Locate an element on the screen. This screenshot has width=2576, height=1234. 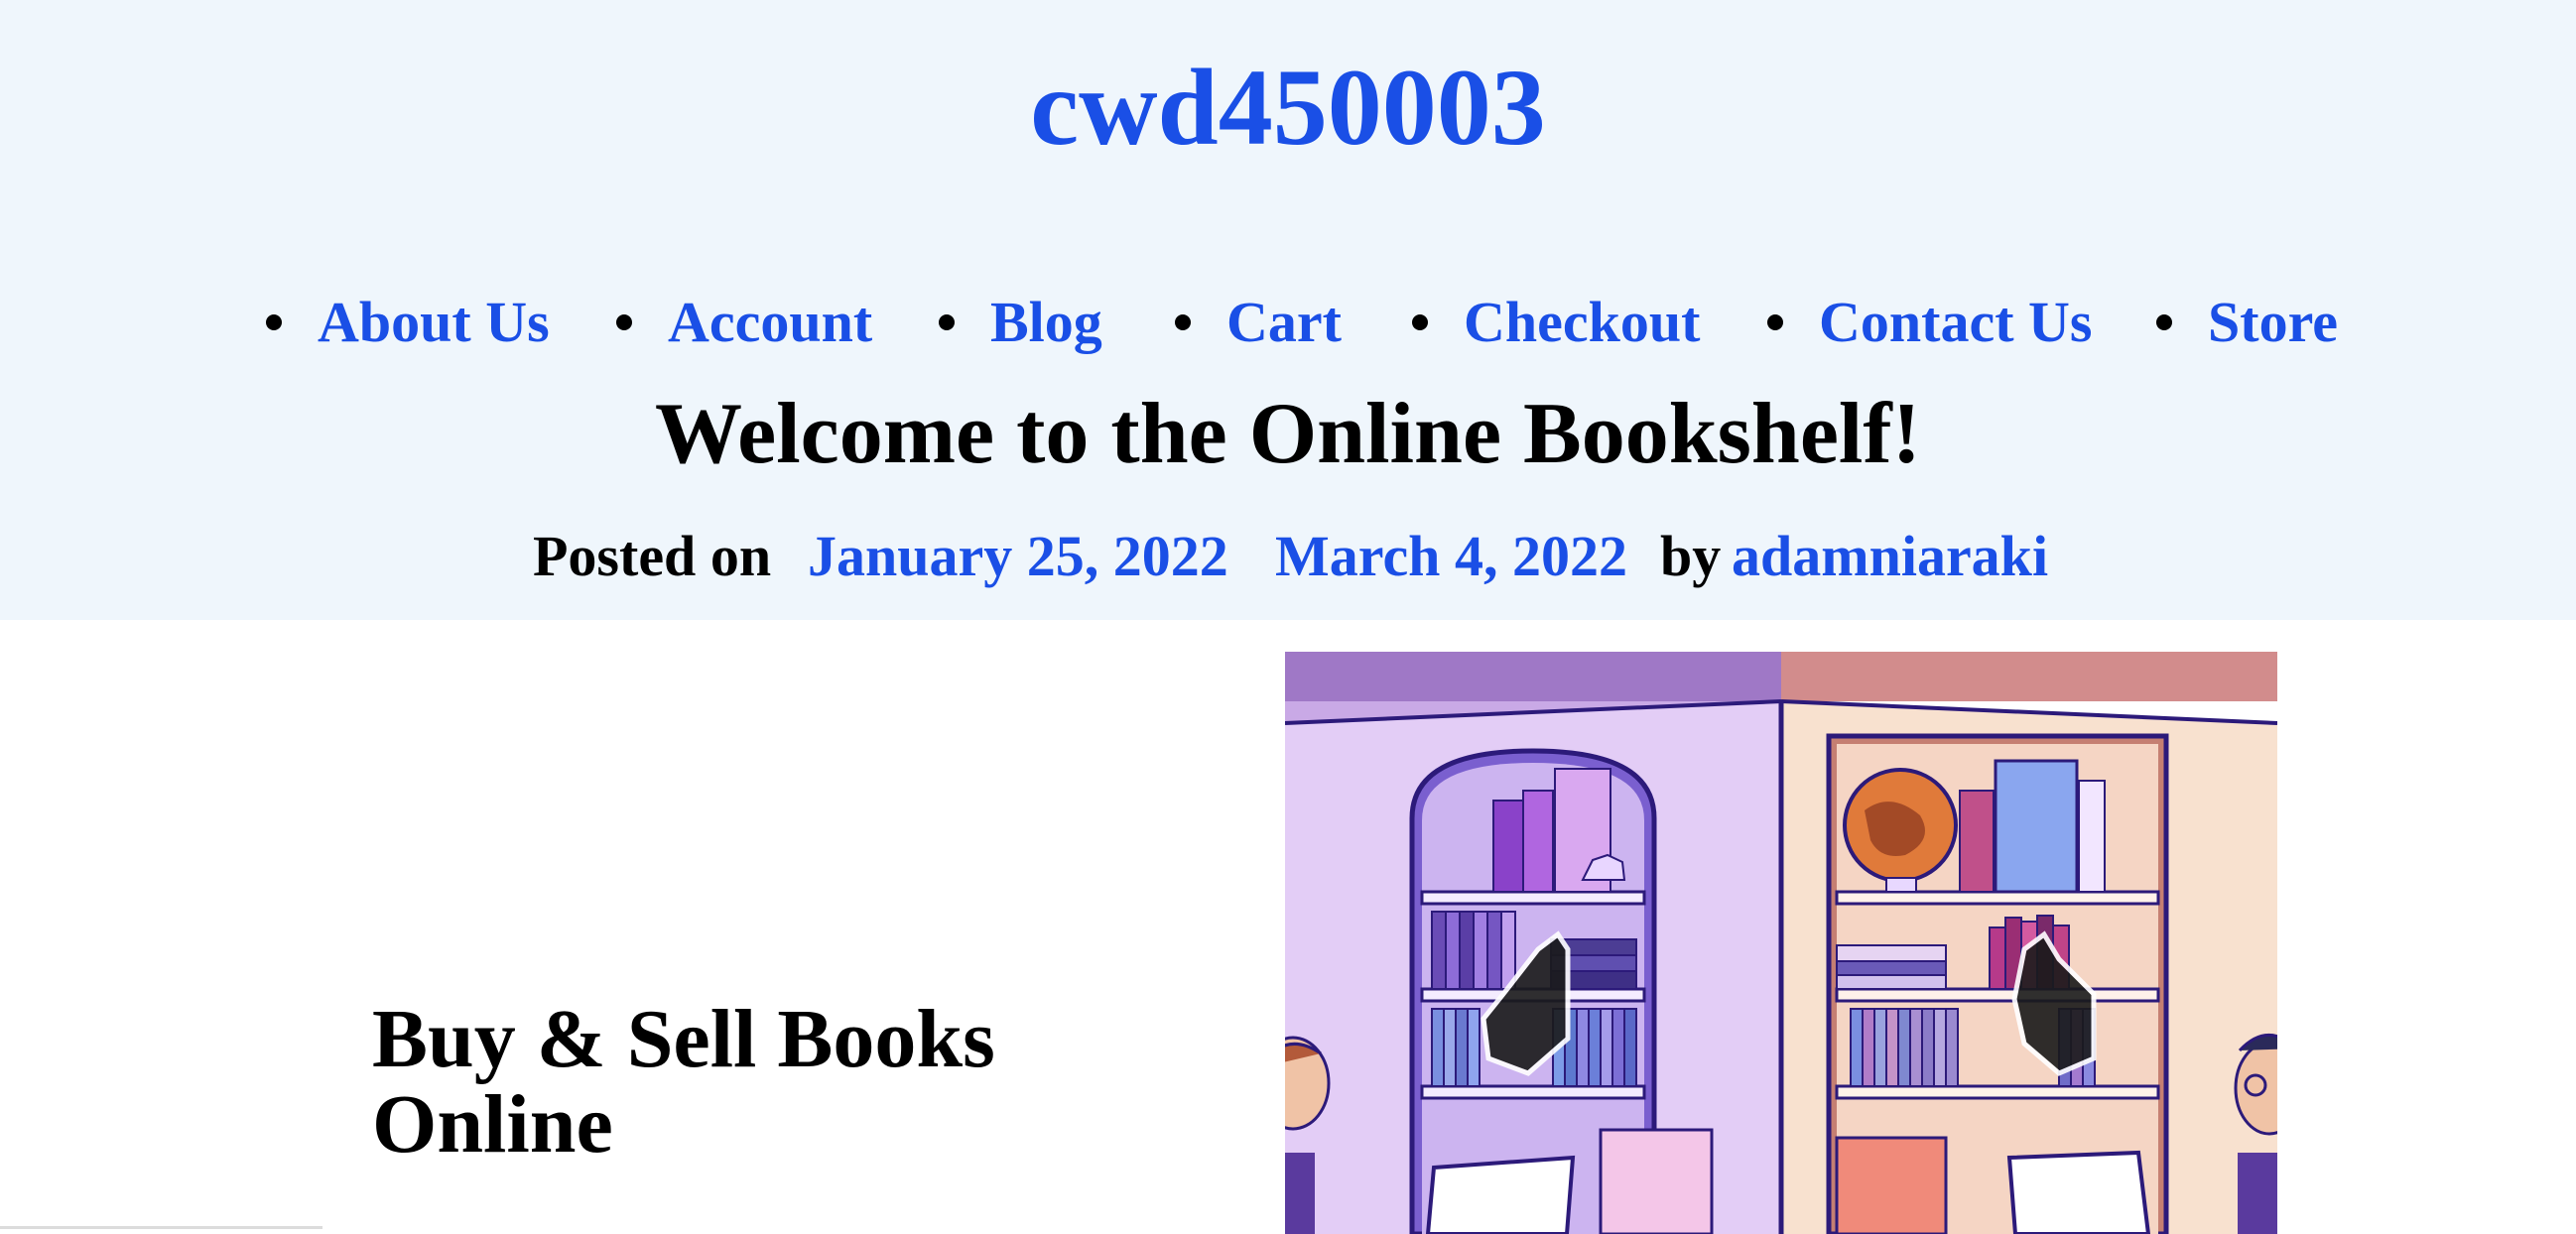
hero-heading: Buy & Sell Books Online is located at coordinates (720, 1082).